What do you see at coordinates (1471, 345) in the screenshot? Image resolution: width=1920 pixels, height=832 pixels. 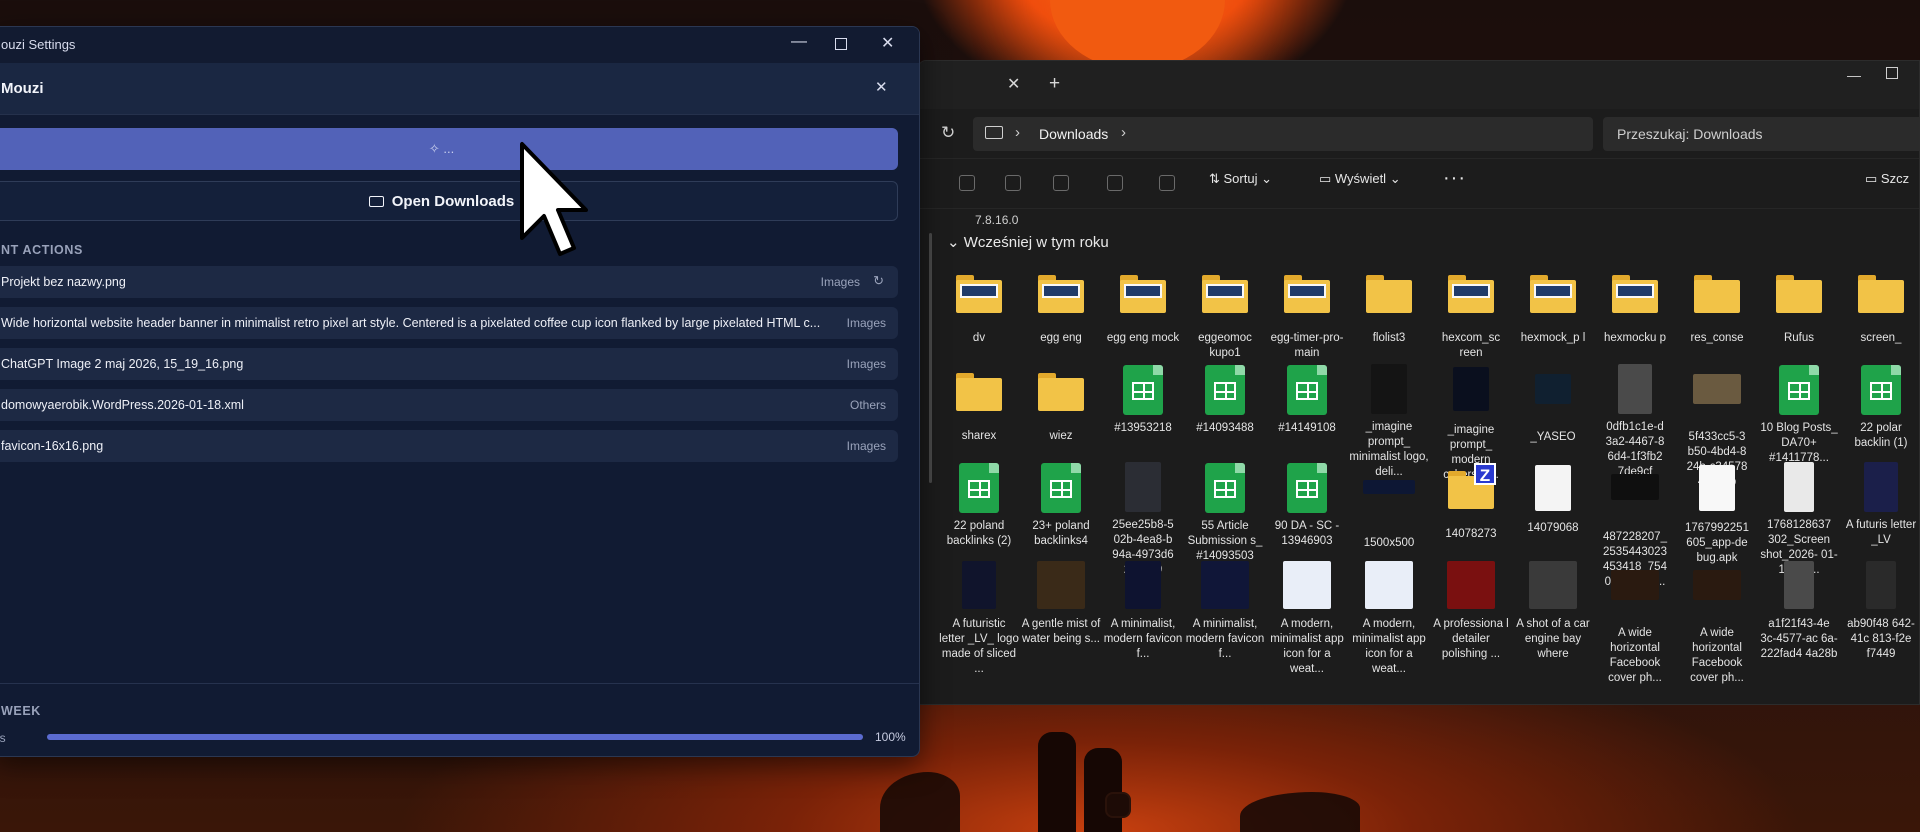 I see `file-name: hexcom_sc reen` at bounding box center [1471, 345].